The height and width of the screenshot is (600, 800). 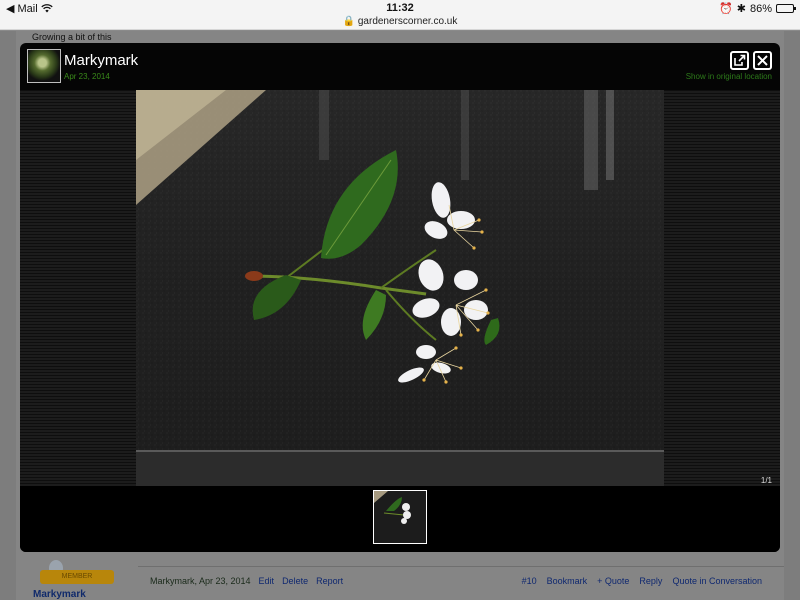 I want to click on status-indicators: ⏰ ✱ 86%, so click(x=757, y=8).